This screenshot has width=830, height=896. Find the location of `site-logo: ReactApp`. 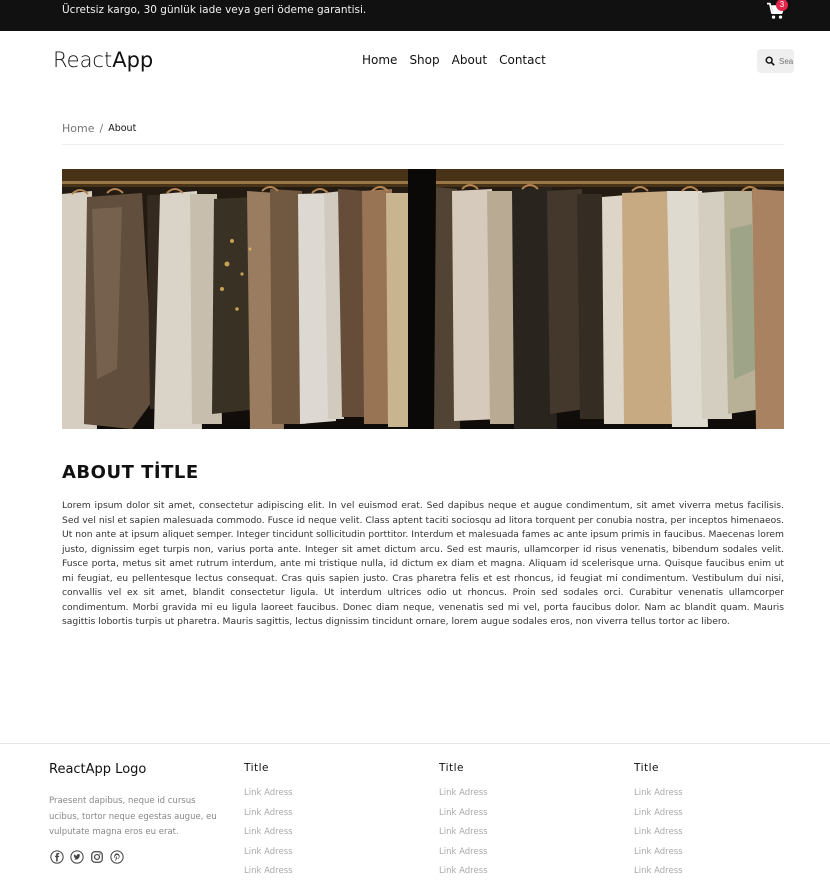

site-logo: ReactApp is located at coordinates (103, 60).